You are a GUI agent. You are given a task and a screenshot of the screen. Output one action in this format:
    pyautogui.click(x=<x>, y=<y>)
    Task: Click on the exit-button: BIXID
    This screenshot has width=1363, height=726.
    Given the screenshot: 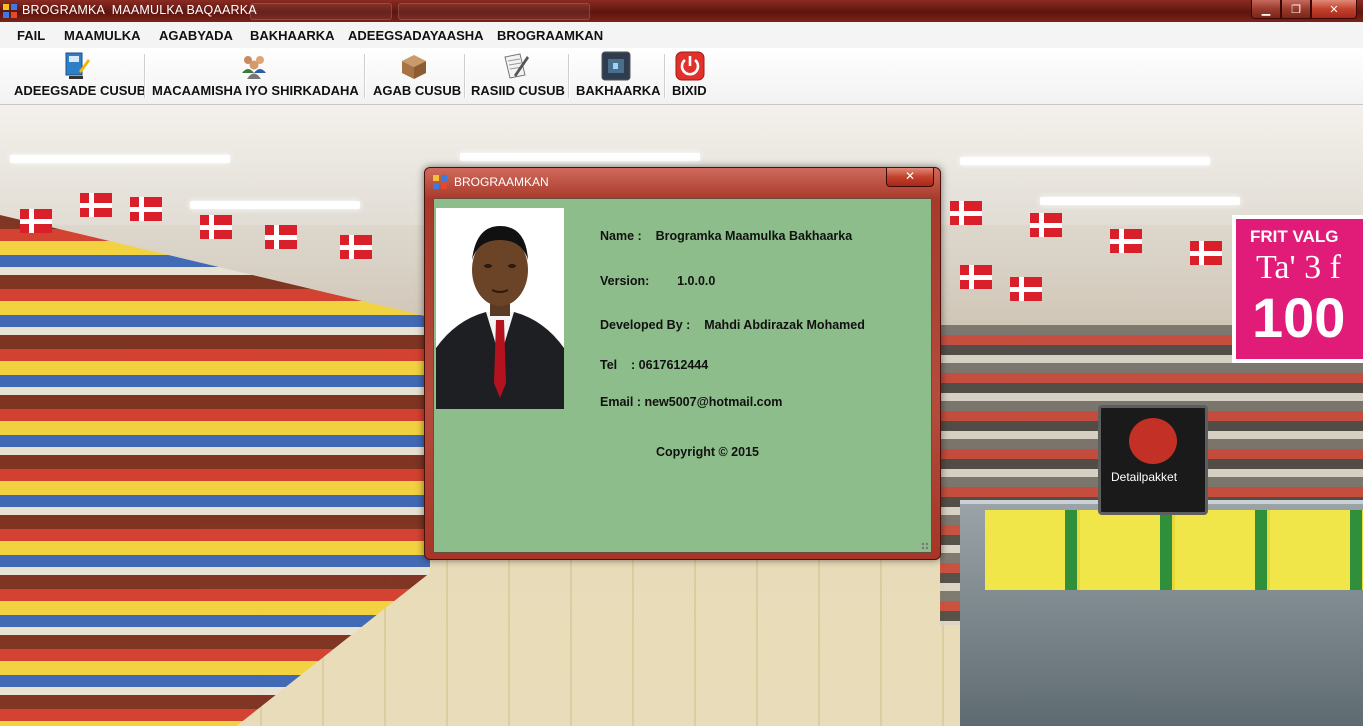 What is the action you would take?
    pyautogui.click(x=691, y=76)
    